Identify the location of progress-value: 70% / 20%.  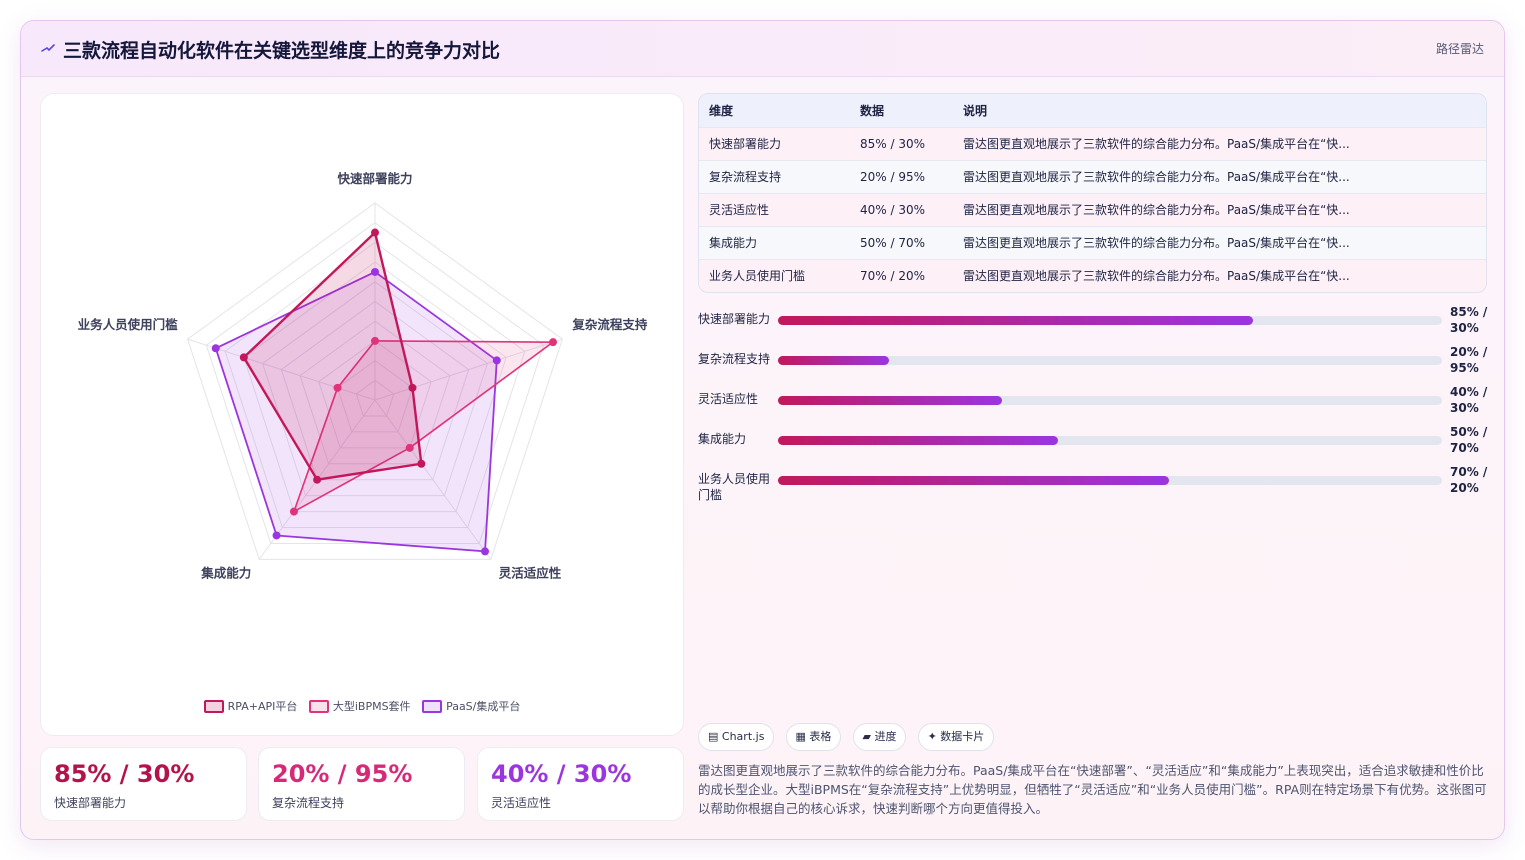
(1469, 480).